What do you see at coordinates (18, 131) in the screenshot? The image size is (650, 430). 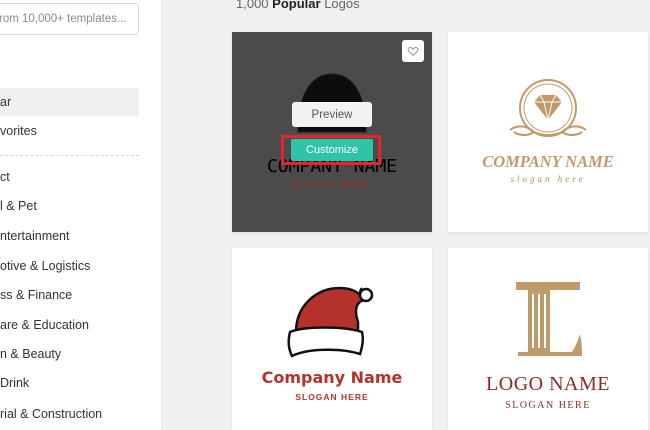 I see `sidebar-item-label: vorites` at bounding box center [18, 131].